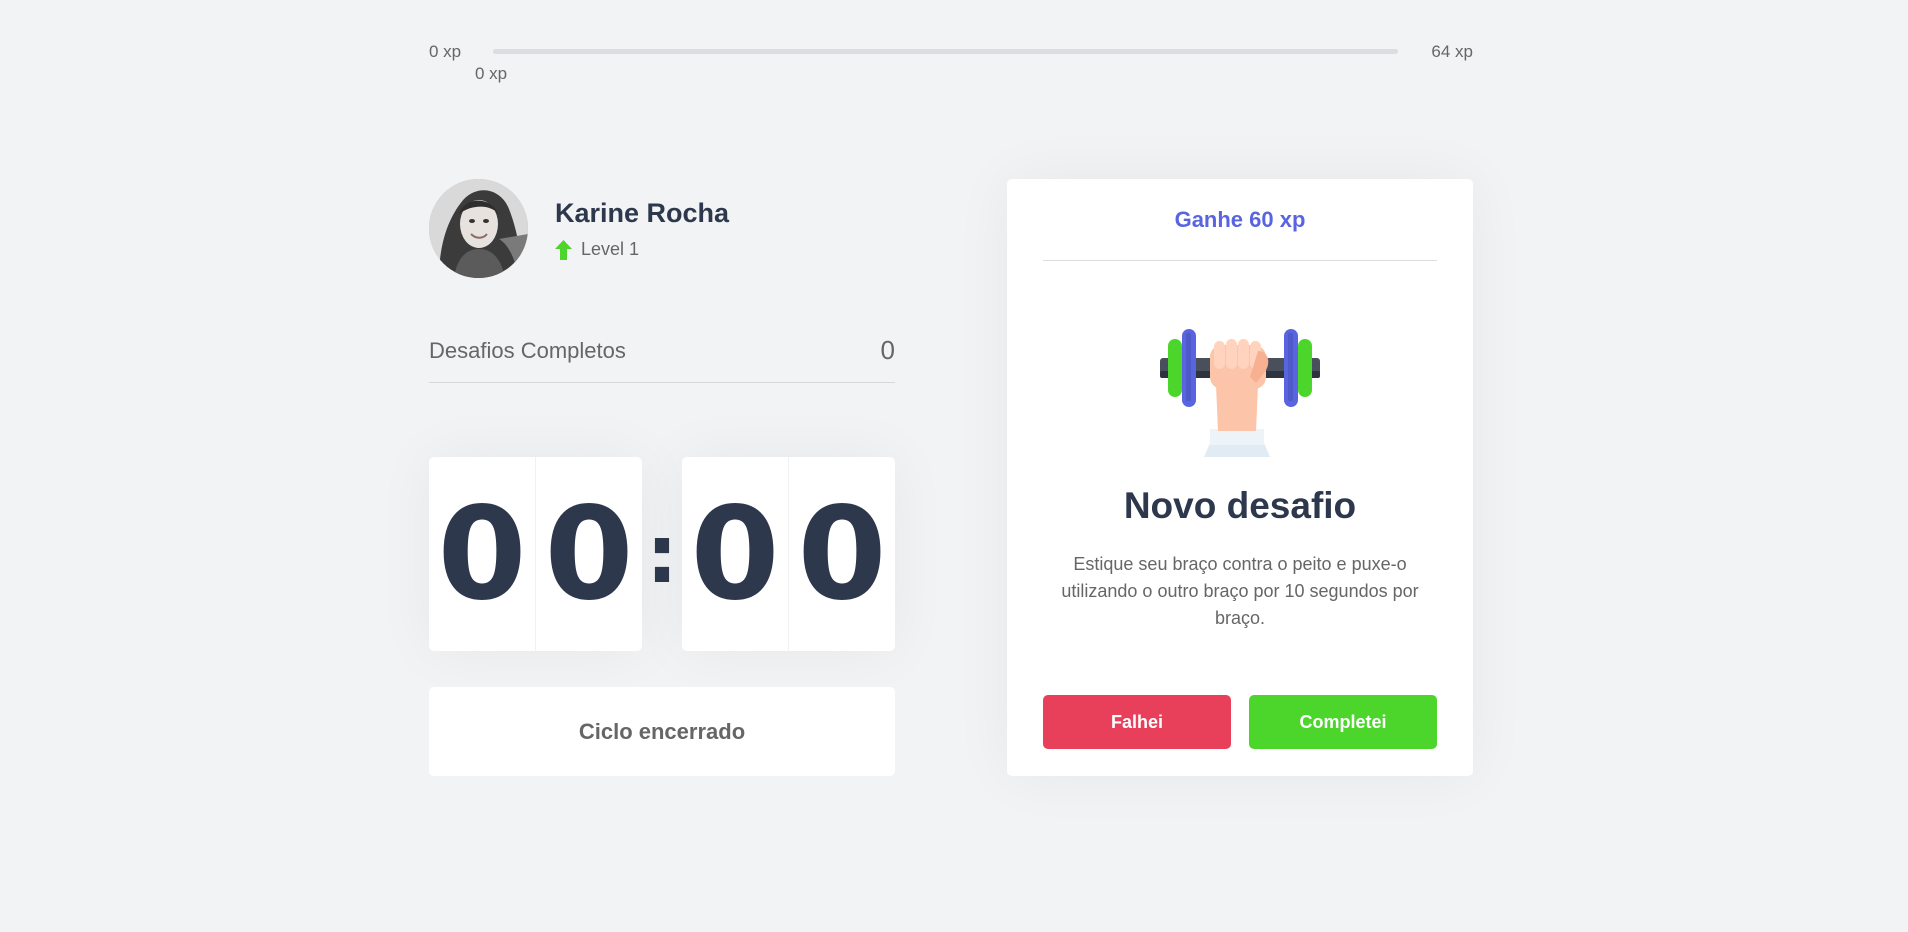 The image size is (1908, 932). I want to click on countdown: 0 0, so click(662, 554).